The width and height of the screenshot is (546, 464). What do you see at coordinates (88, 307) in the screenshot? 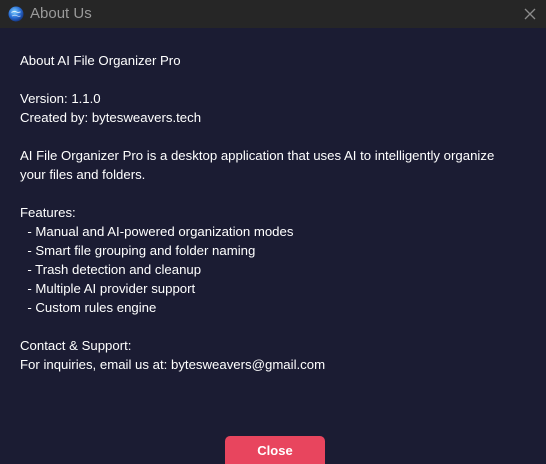
I see `feature-item: - Custom rules engine` at bounding box center [88, 307].